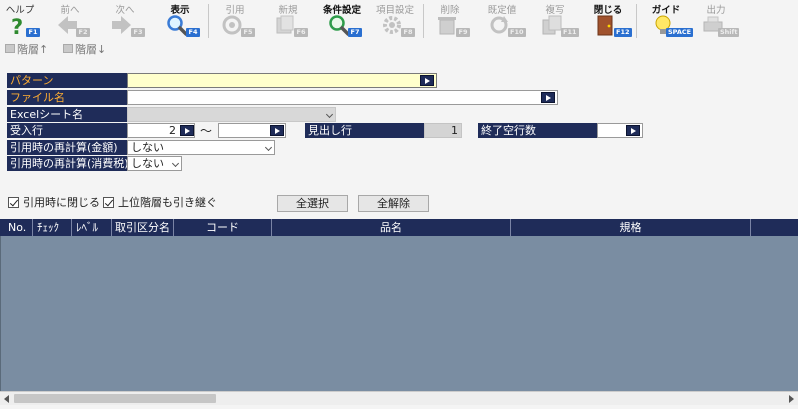 The image size is (798, 409). I want to click on close-on-cite-checkbox: 引用時に閉じる, so click(54, 202).